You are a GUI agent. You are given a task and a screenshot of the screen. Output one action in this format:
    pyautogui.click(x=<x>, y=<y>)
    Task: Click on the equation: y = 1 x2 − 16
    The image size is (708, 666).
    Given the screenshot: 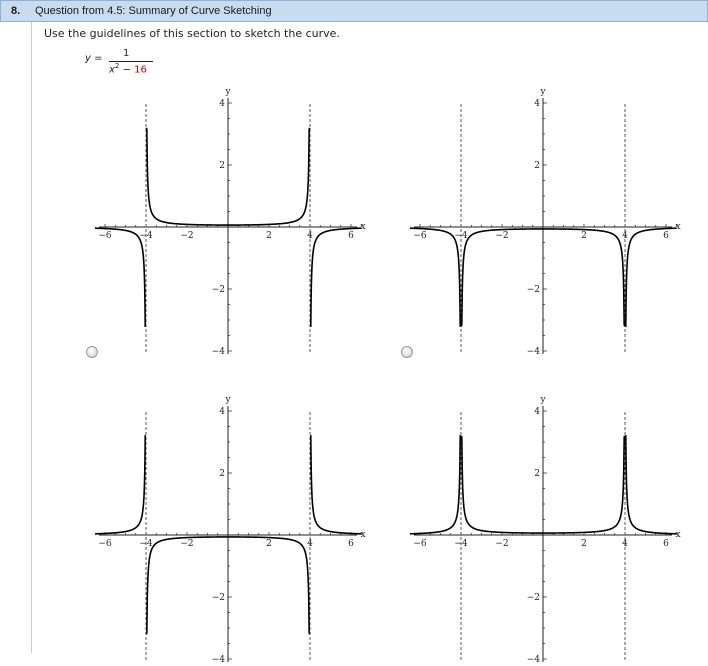 What is the action you would take?
    pyautogui.click(x=125, y=63)
    